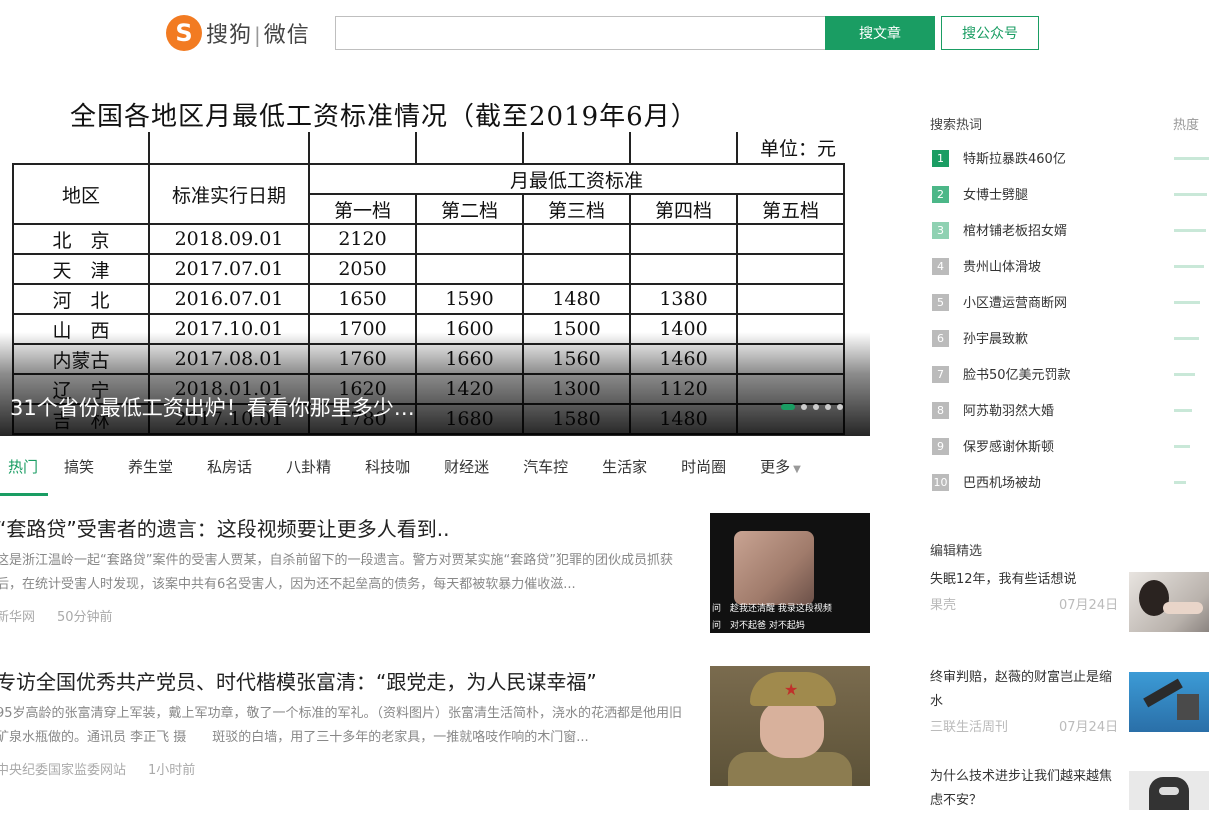 Image resolution: width=1209 pixels, height=813 pixels. I want to click on nav-tab: 财经迷, so click(466, 471).